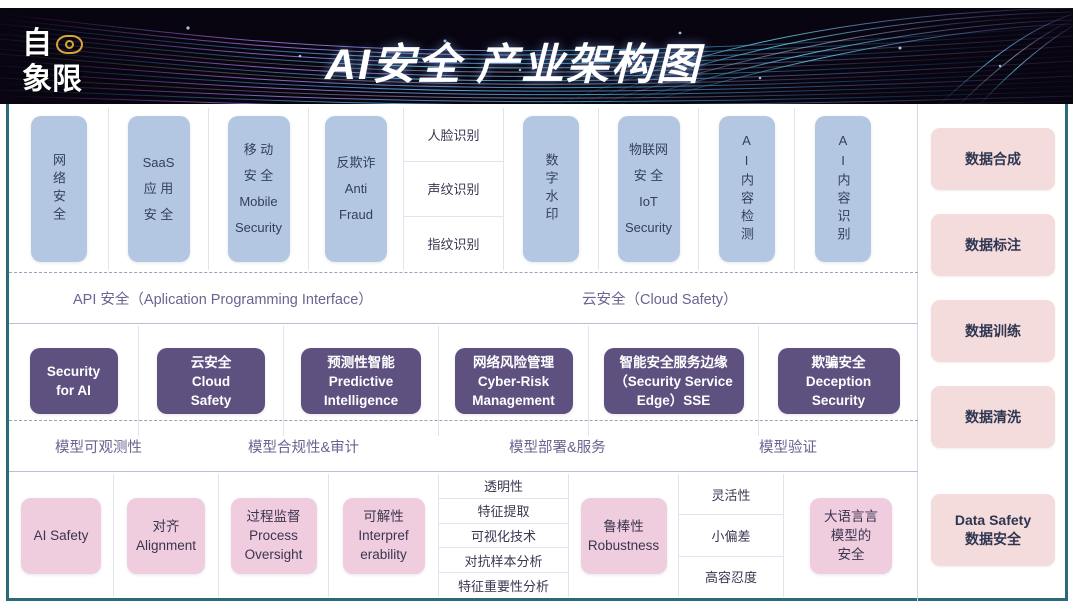 The width and height of the screenshot is (1073, 605). Describe the element at coordinates (788, 447) in the screenshot. I see `divider-label: 模型验证` at that location.